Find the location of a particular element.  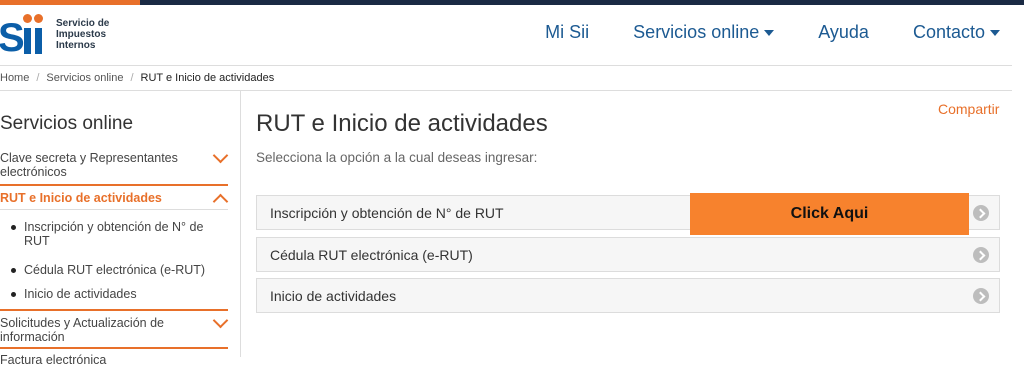

sidebar-title: Servicios online is located at coordinates (67, 123).